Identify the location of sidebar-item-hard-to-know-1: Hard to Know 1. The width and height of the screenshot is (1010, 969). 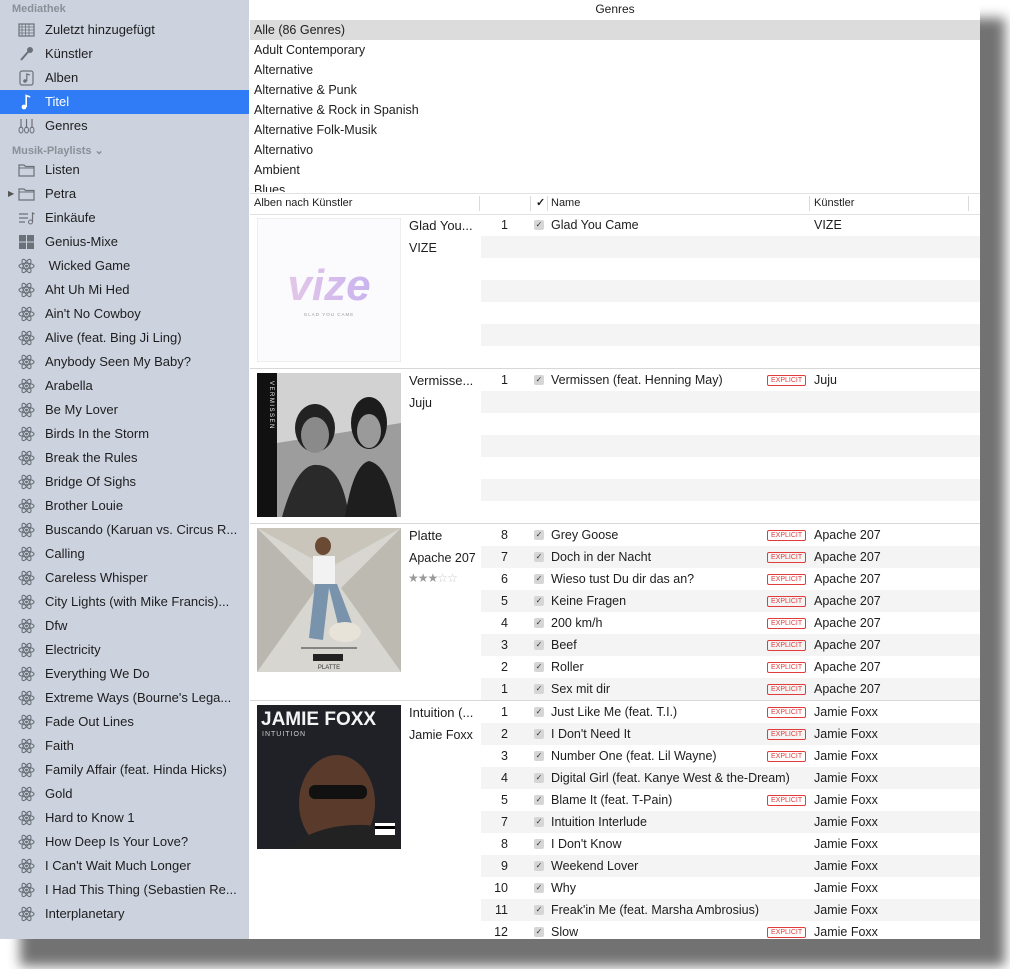
(124, 818).